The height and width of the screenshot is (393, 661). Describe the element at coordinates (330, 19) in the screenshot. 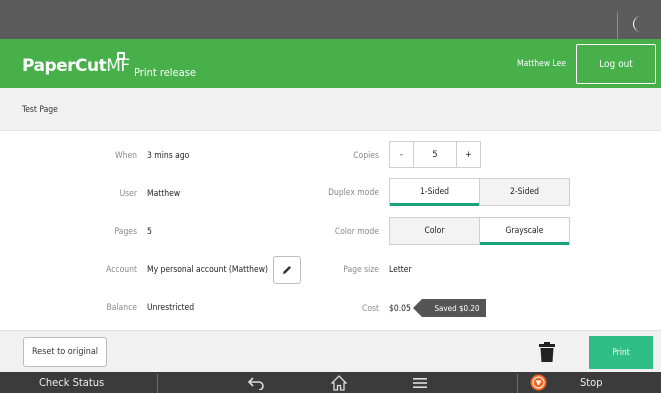

I see `device-top-bar` at that location.